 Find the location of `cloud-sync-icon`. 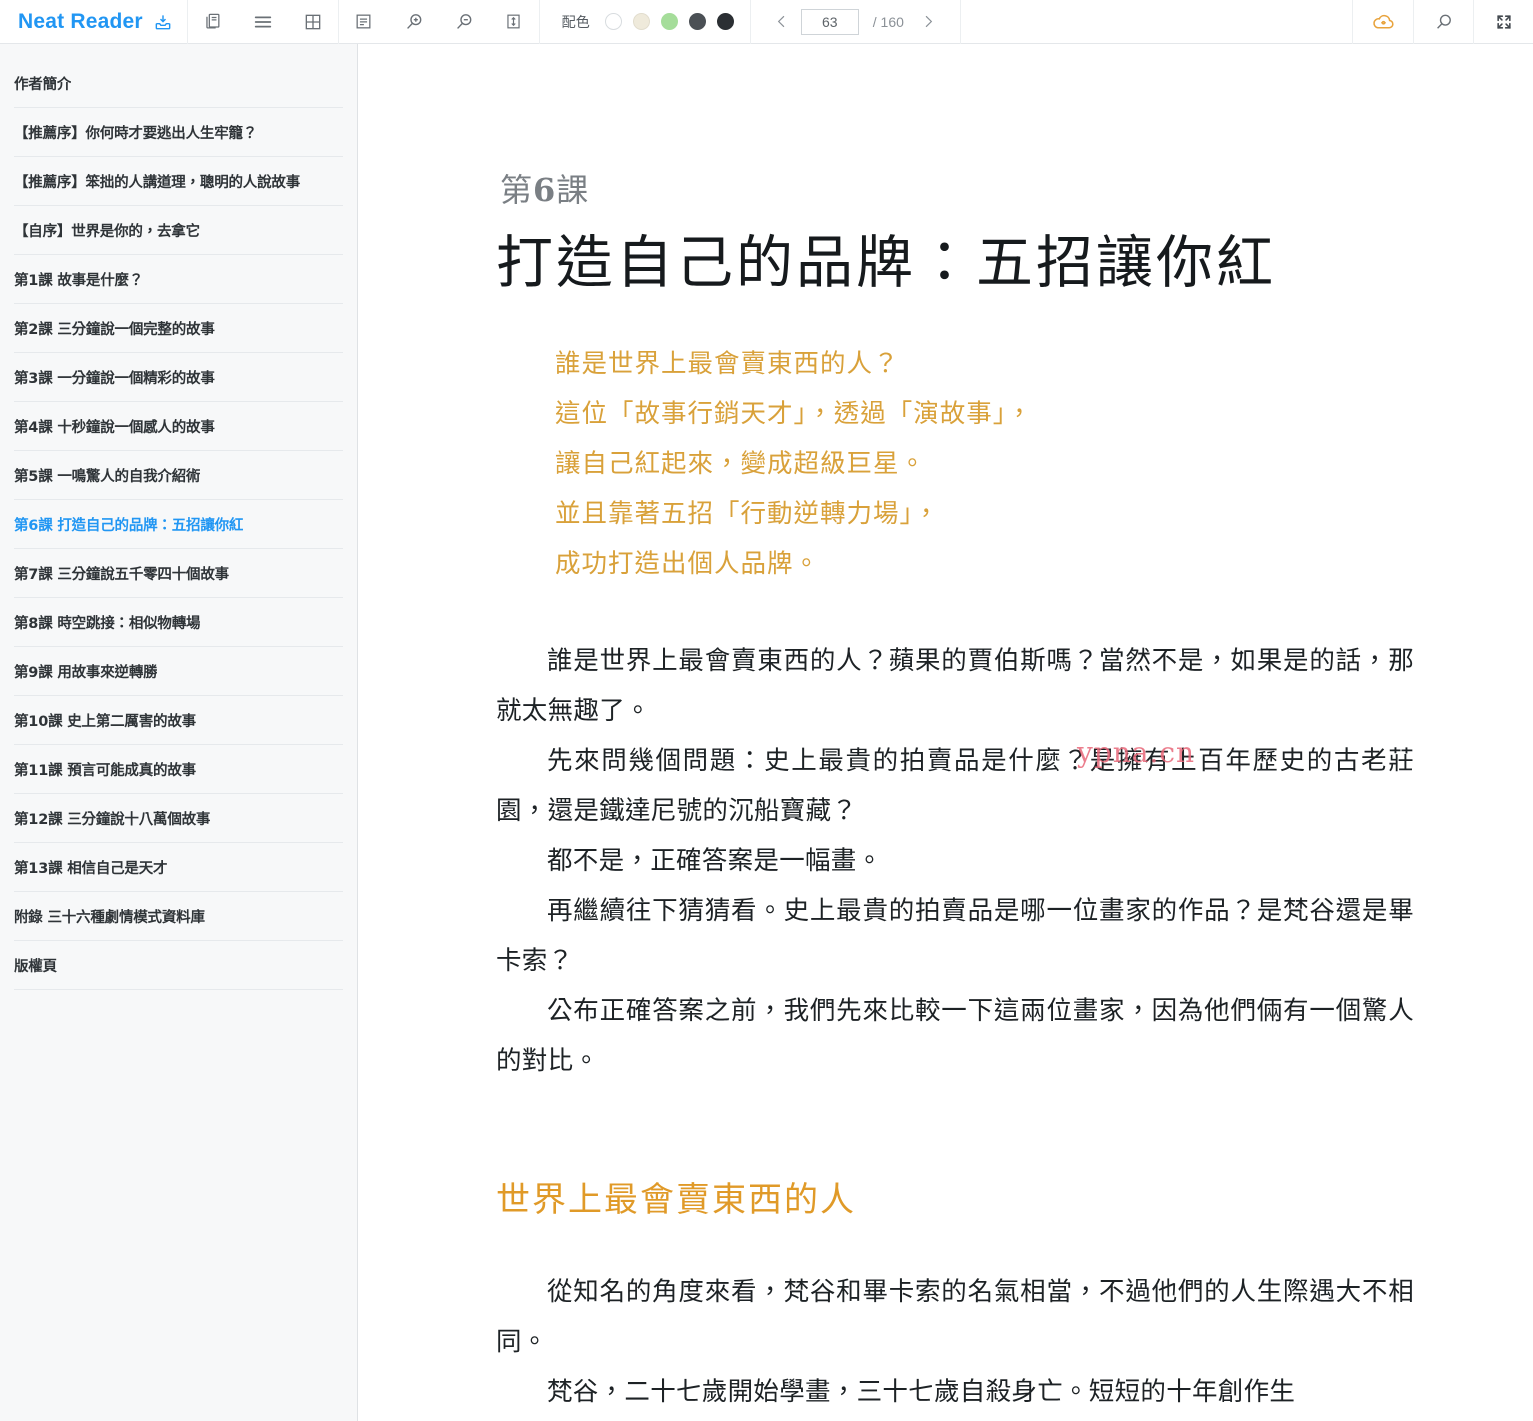

cloud-sync-icon is located at coordinates (1383, 22).